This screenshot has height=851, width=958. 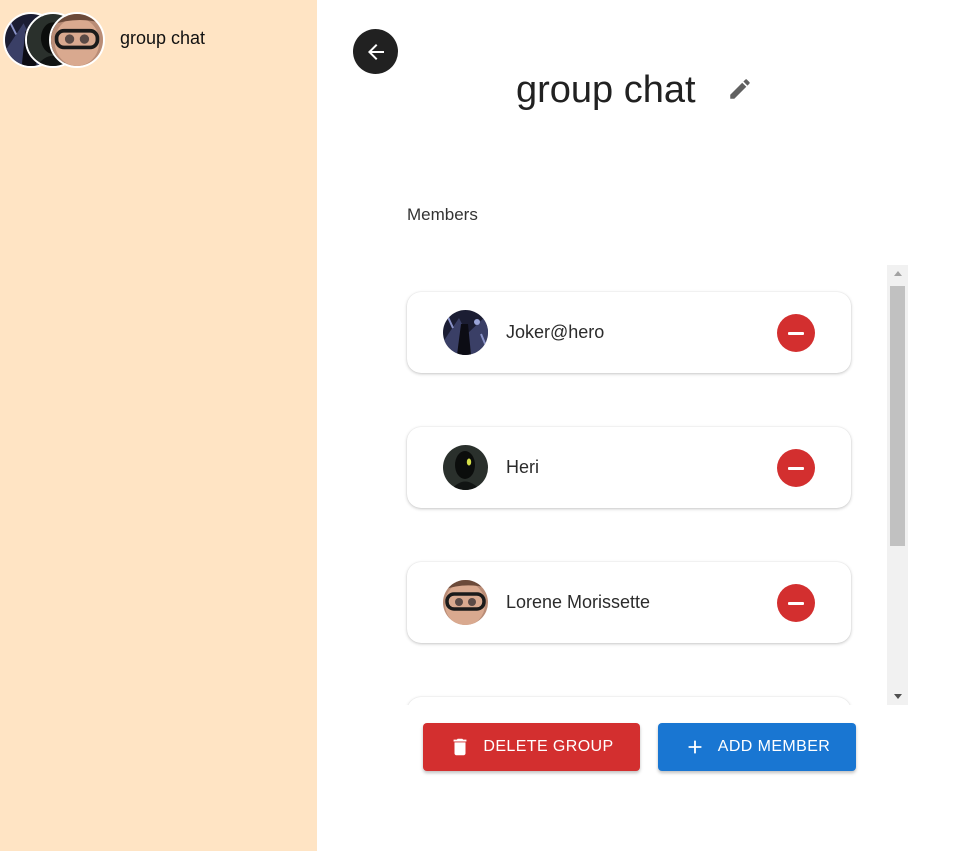 I want to click on chat-name: group chat, so click(x=163, y=38).